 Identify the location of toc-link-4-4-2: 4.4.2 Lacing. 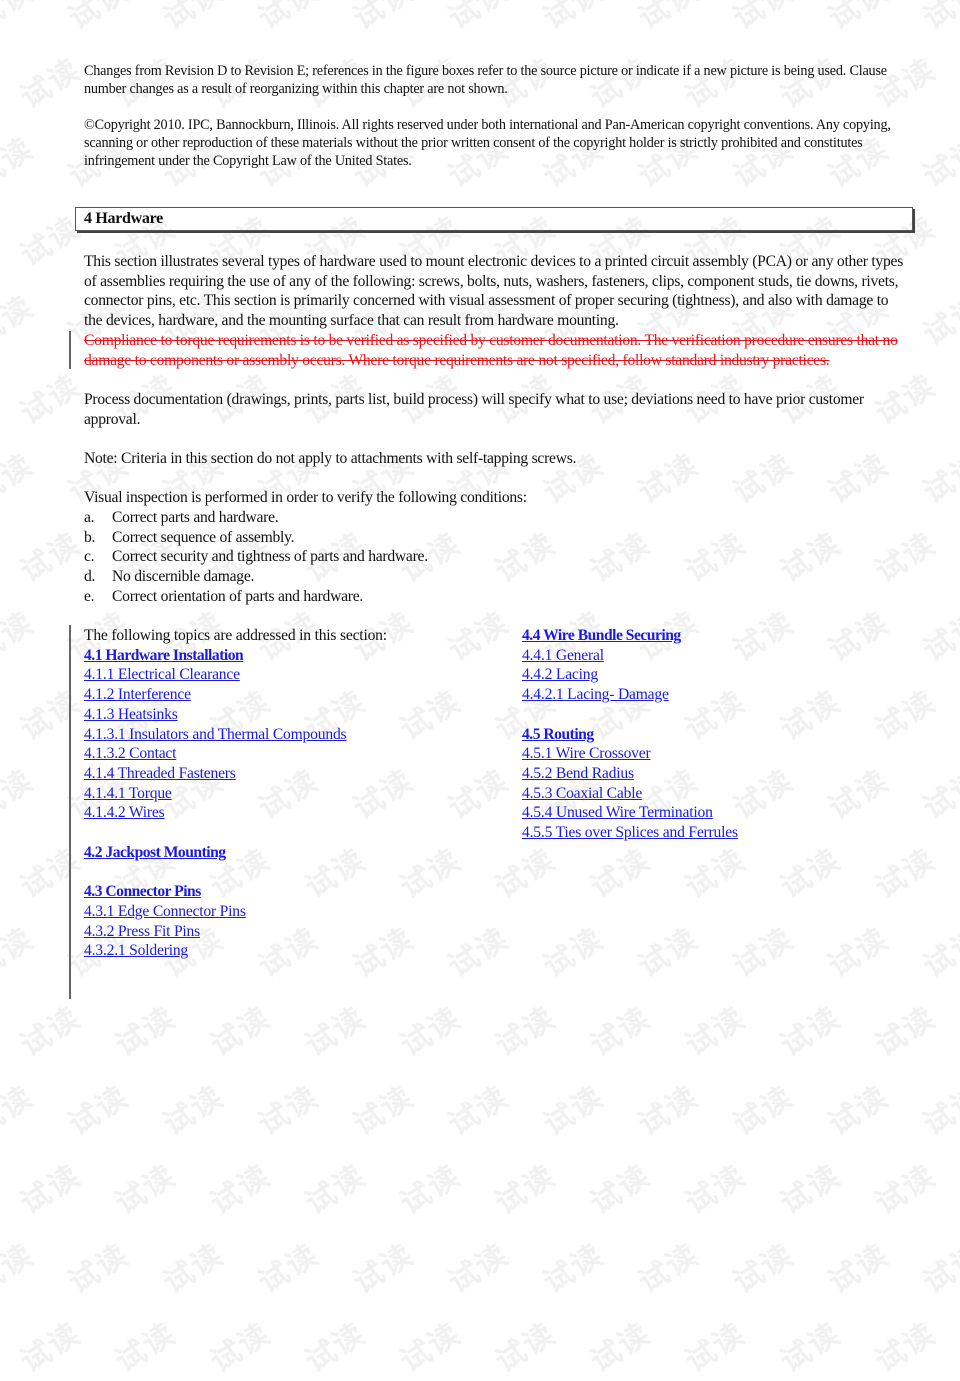
(560, 675).